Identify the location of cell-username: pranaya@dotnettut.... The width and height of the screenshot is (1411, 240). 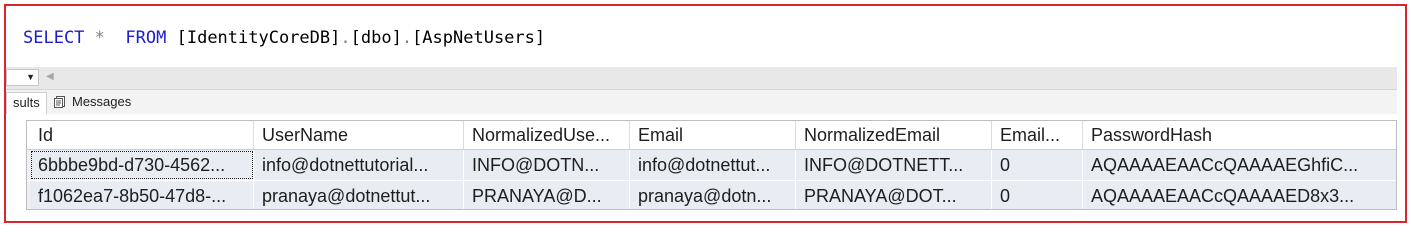
(359, 195).